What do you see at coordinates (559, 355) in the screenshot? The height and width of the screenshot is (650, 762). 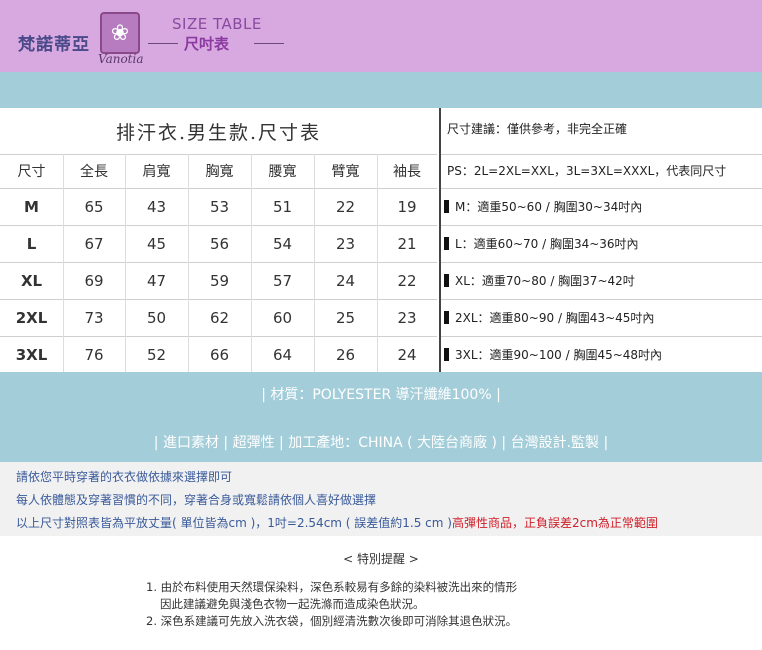 I see `fit-text: 3XL：適重90~100 / 胸圍45~48吋內` at bounding box center [559, 355].